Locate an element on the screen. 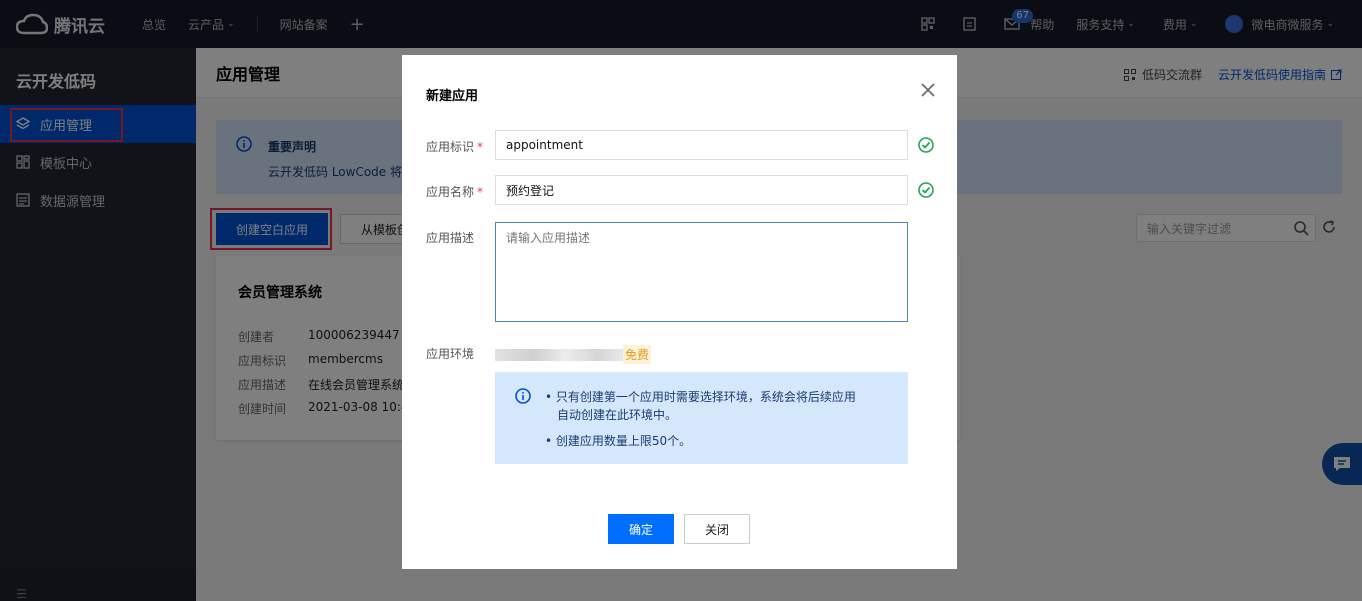 The height and width of the screenshot is (601, 1362). info-line: • 只有创建第一个应用时需要选择环境，系统会将后续应用 is located at coordinates (700, 397).